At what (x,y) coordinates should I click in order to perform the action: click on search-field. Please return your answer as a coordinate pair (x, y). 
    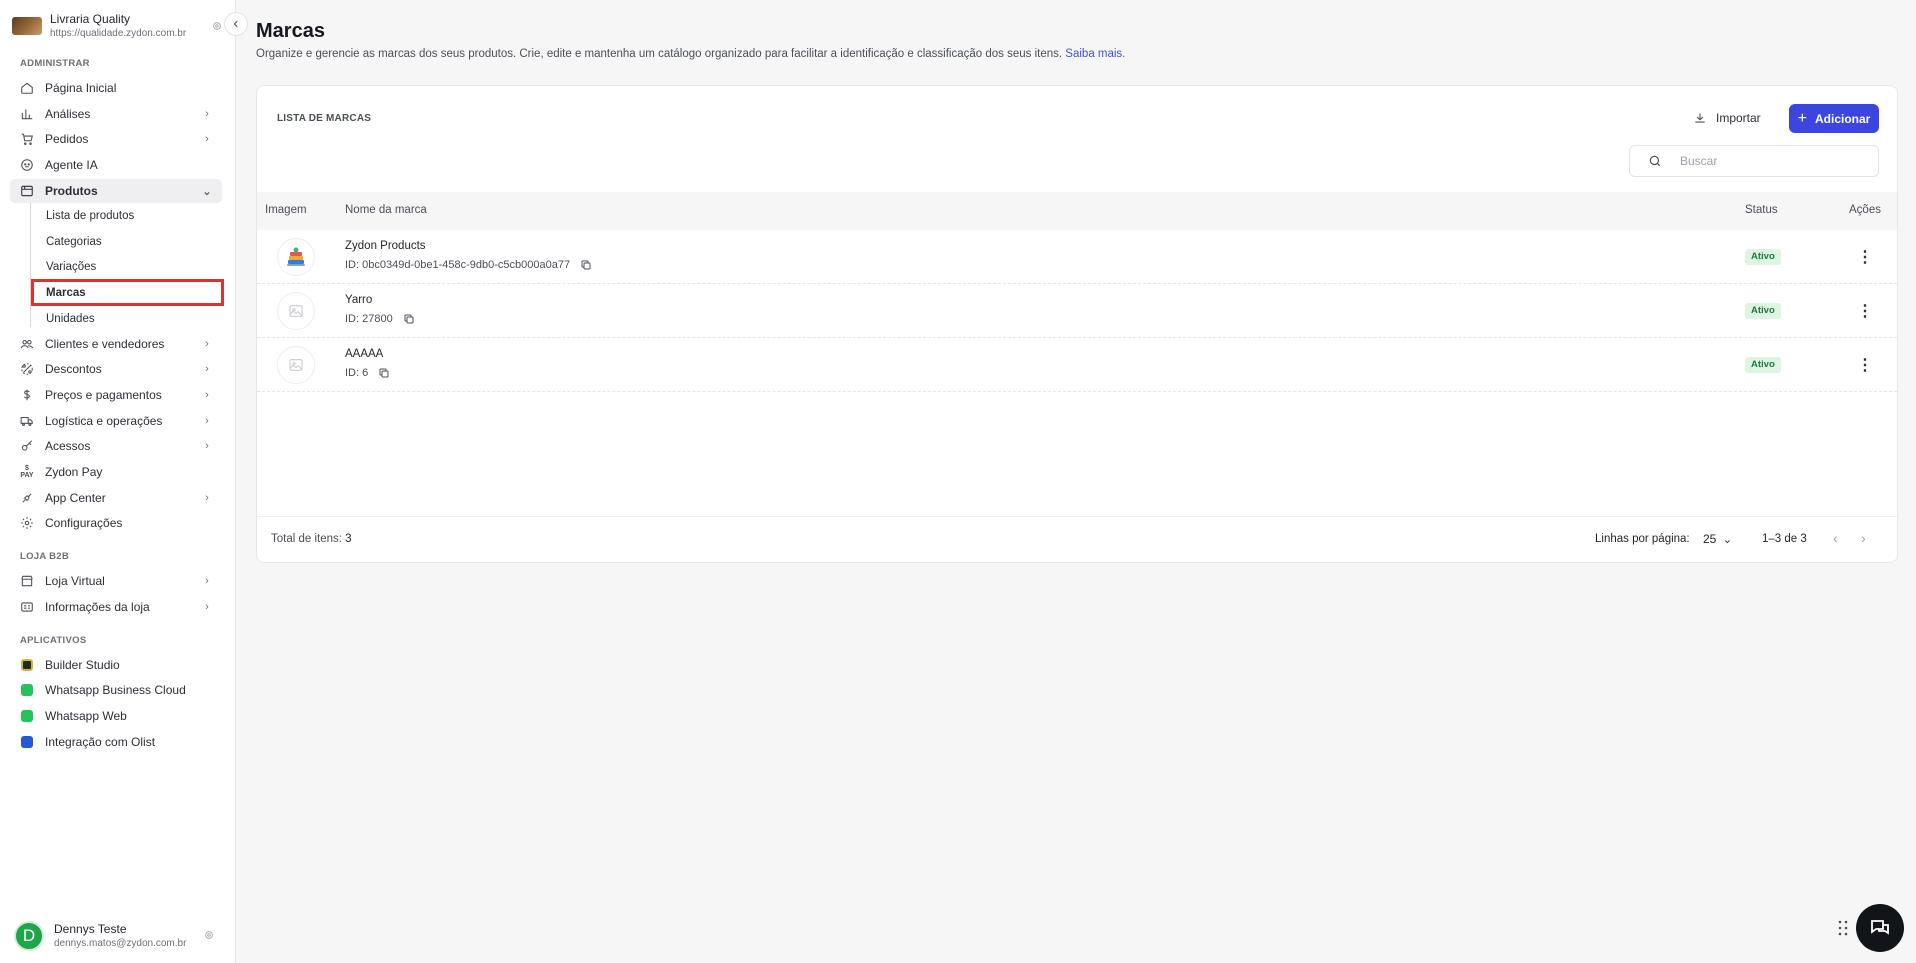
    Looking at the image, I should click on (1754, 161).